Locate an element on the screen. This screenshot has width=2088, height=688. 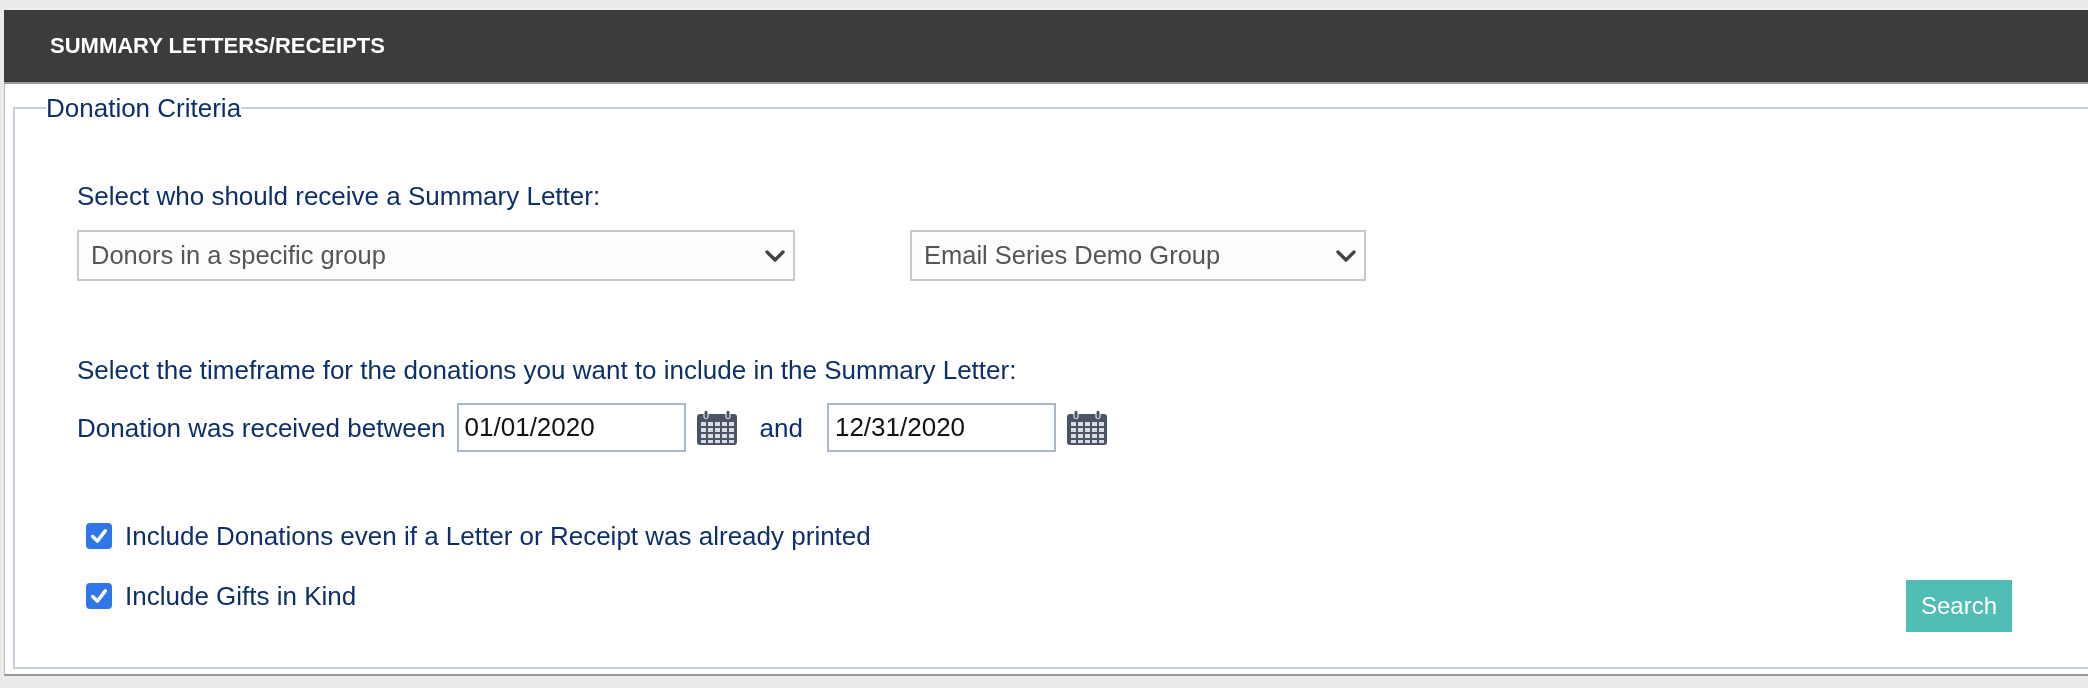
dropdown: Email Series Demo Group is located at coordinates (1138, 255).